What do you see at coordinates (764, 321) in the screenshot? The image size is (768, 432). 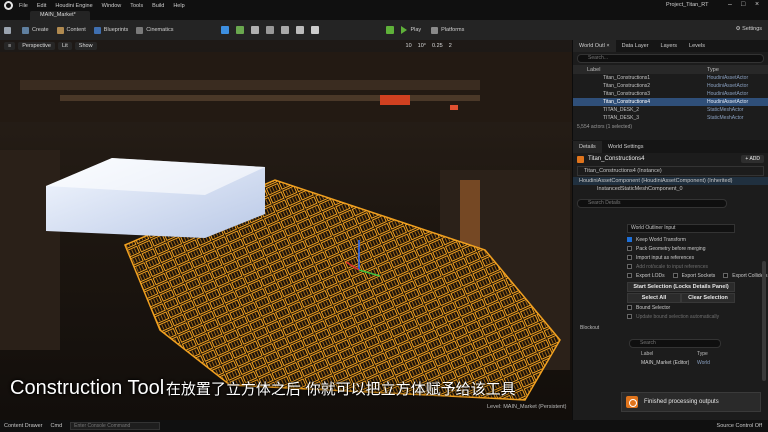 I see `details-scrollbar` at bounding box center [764, 321].